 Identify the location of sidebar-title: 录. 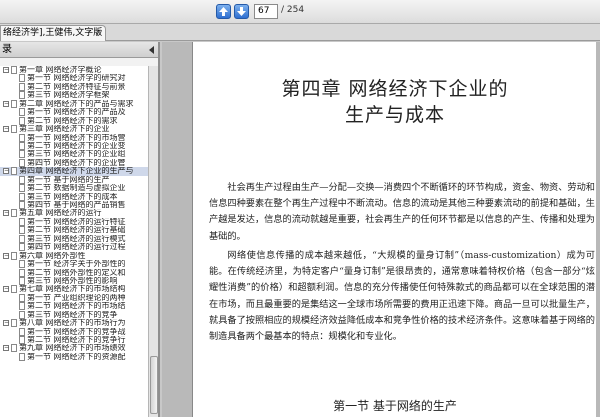
(7, 49).